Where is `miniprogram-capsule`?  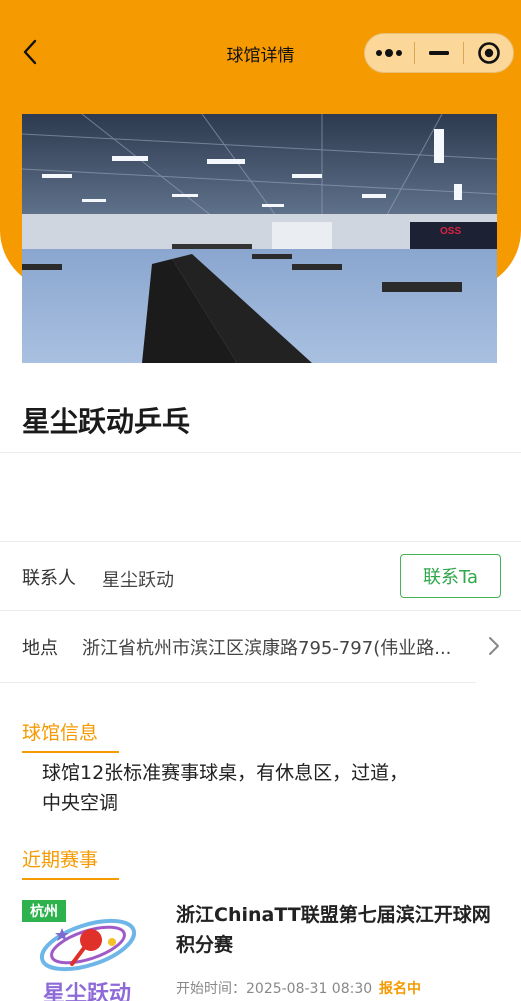
miniprogram-capsule is located at coordinates (439, 53).